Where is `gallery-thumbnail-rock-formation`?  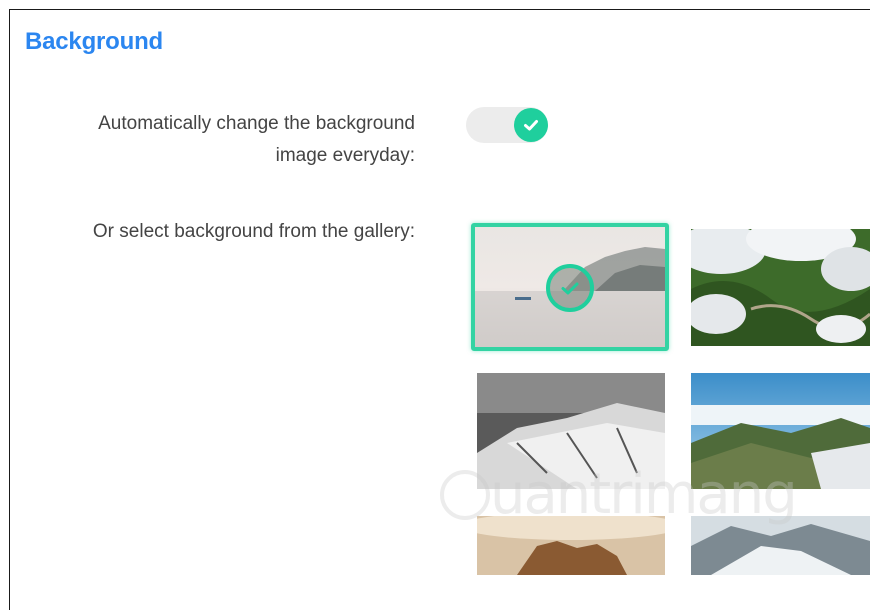 gallery-thumbnail-rock-formation is located at coordinates (571, 545).